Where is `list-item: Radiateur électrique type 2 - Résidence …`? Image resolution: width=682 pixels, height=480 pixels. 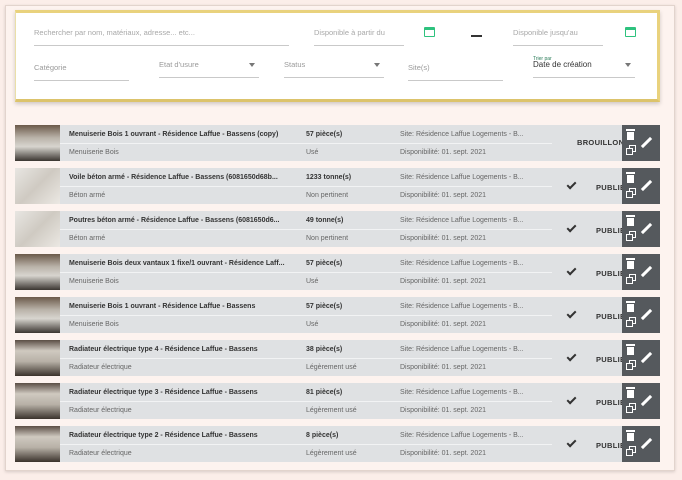 list-item: Radiateur électrique type 2 - Résidence … is located at coordinates (337, 444).